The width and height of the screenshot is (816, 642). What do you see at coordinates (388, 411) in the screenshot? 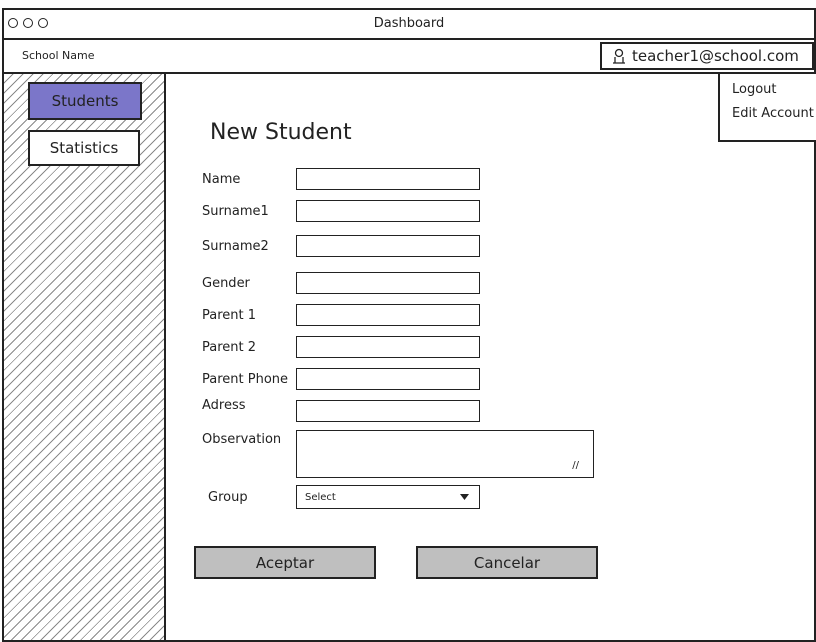
I see `address-field` at bounding box center [388, 411].